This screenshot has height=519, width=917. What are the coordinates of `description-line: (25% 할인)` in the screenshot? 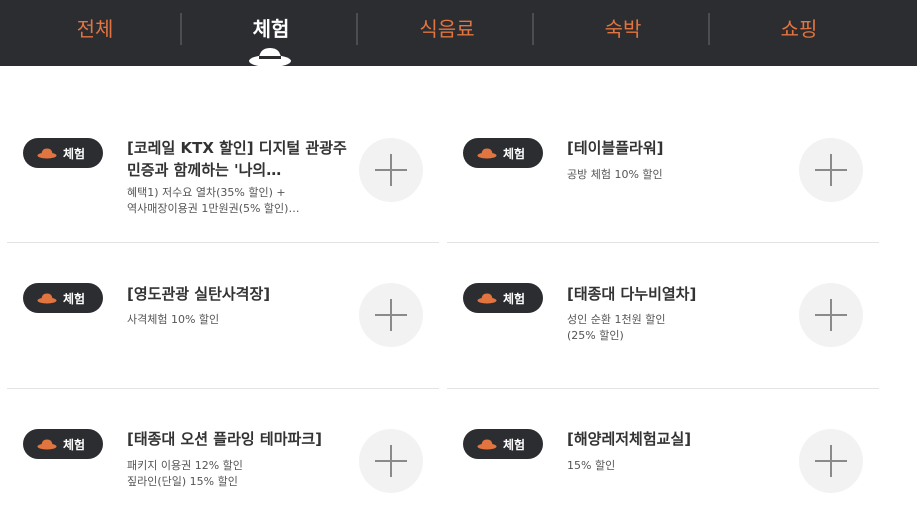 It's located at (595, 335).